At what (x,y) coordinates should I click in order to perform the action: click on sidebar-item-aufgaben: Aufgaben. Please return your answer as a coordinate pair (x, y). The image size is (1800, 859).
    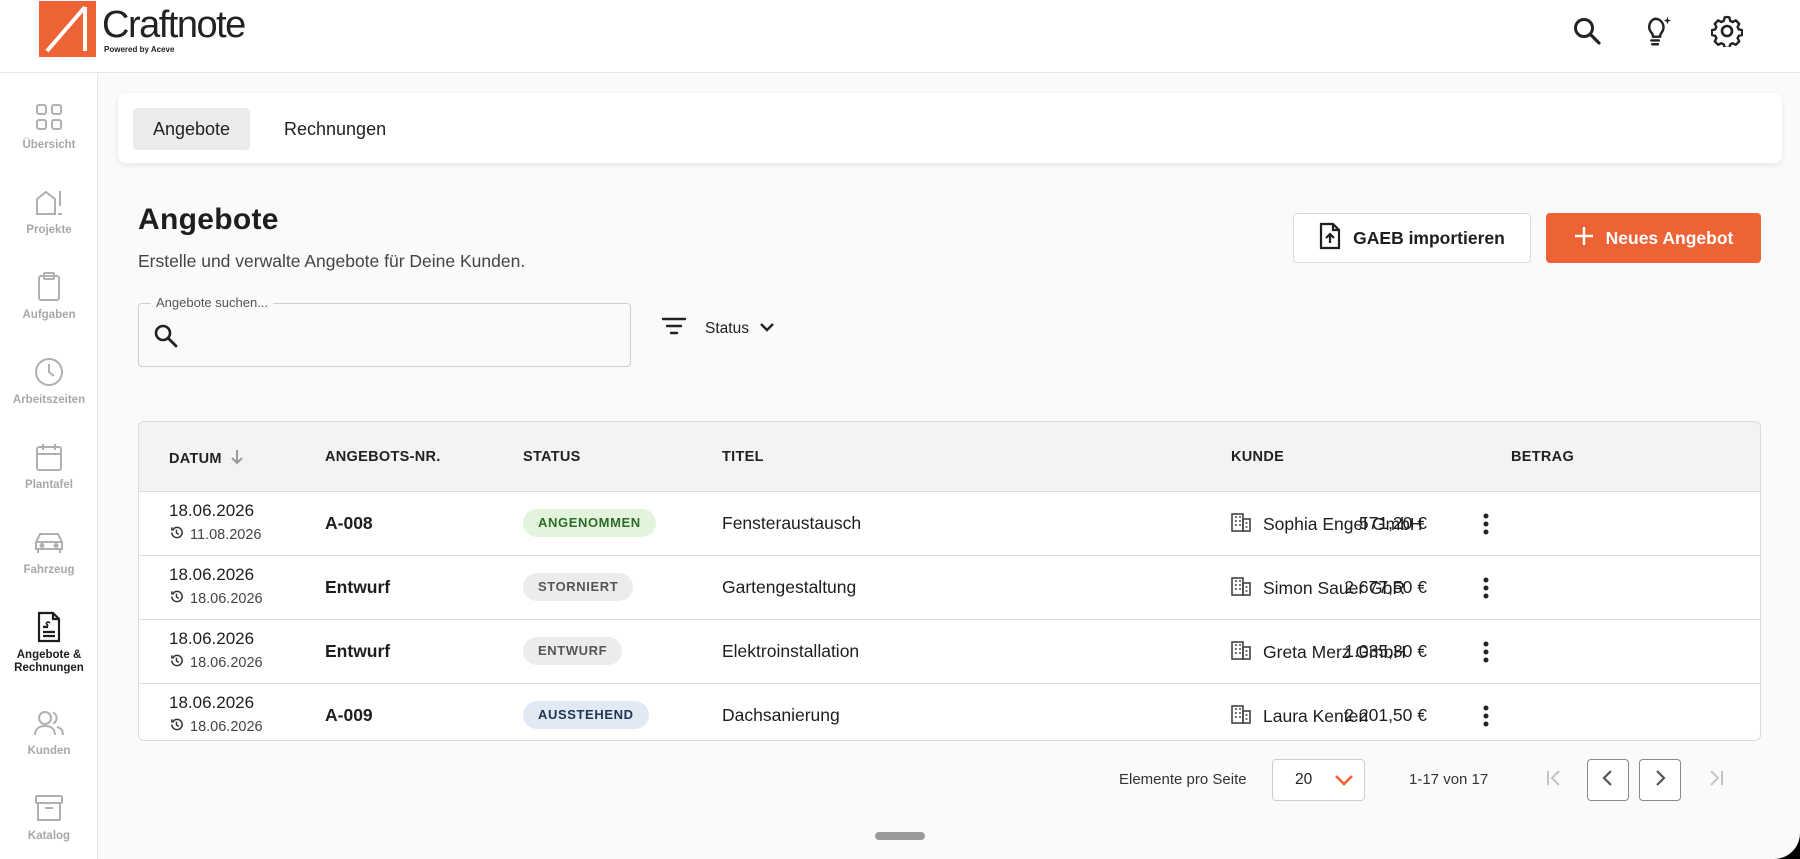
    Looking at the image, I should click on (49, 295).